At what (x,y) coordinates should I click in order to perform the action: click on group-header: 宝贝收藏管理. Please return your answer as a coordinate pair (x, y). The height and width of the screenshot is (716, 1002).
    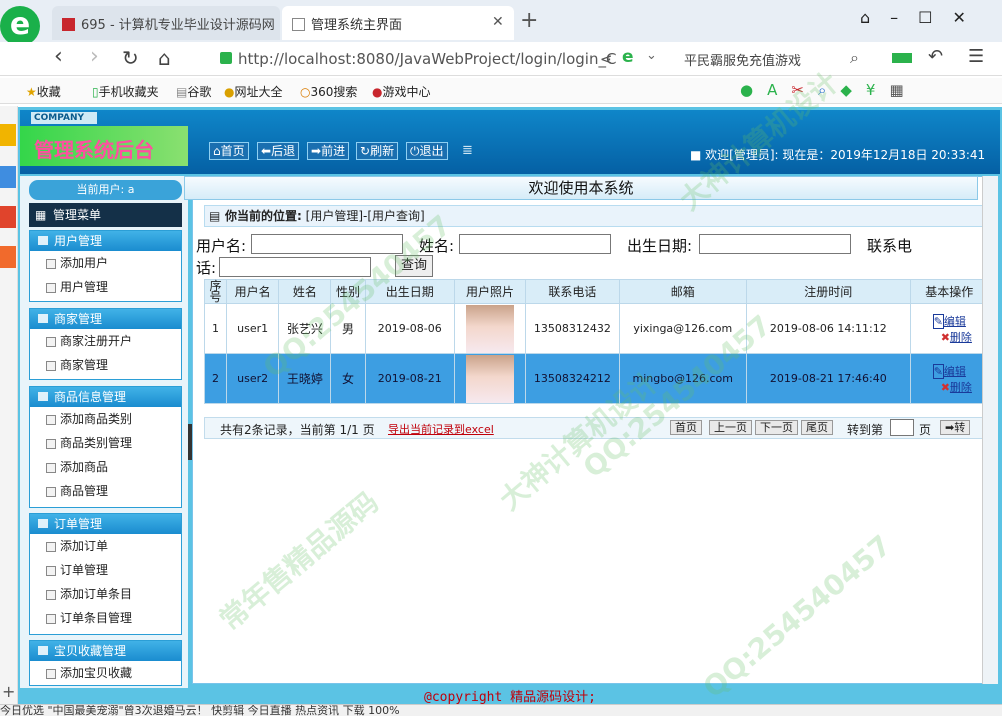
    Looking at the image, I should click on (105, 651).